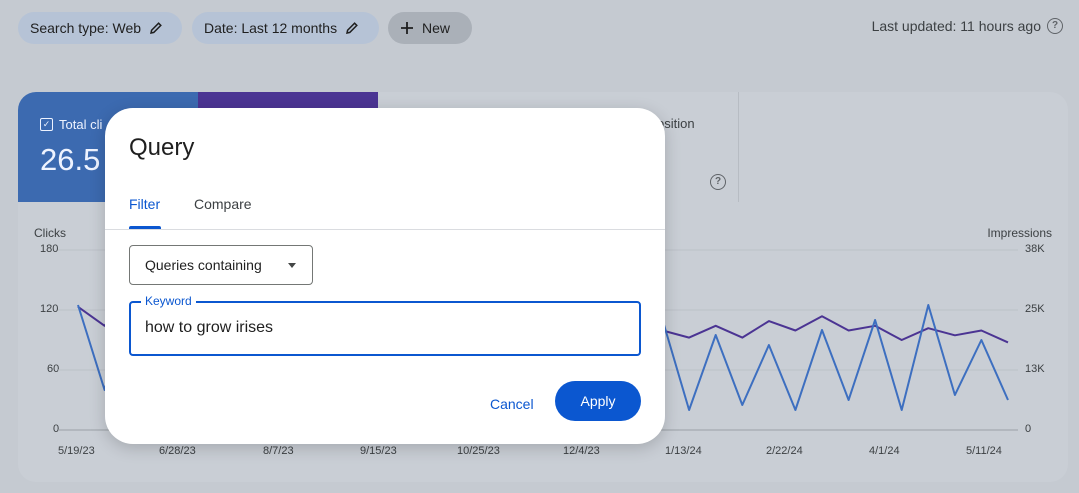 The width and height of the screenshot is (1079, 493). I want to click on query-match-value: Queries containing, so click(203, 265).